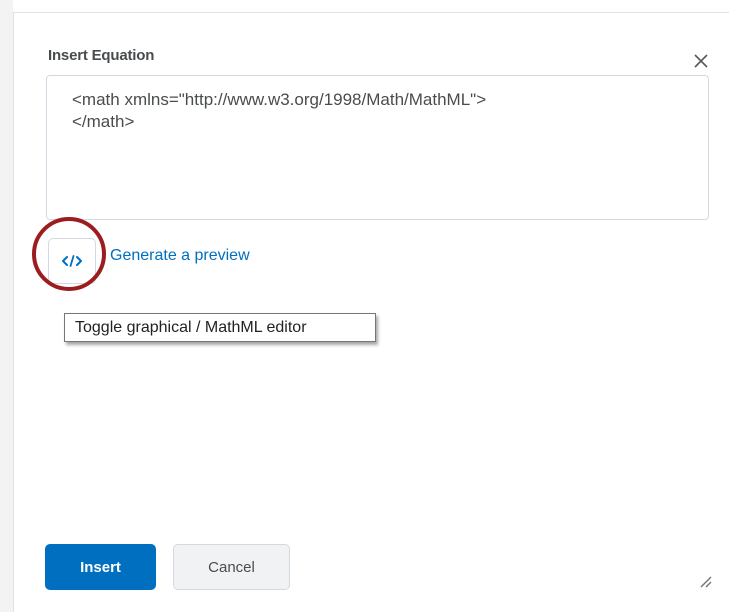 The height and width of the screenshot is (612, 729). What do you see at coordinates (6, 306) in the screenshot?
I see `background-strip` at bounding box center [6, 306].